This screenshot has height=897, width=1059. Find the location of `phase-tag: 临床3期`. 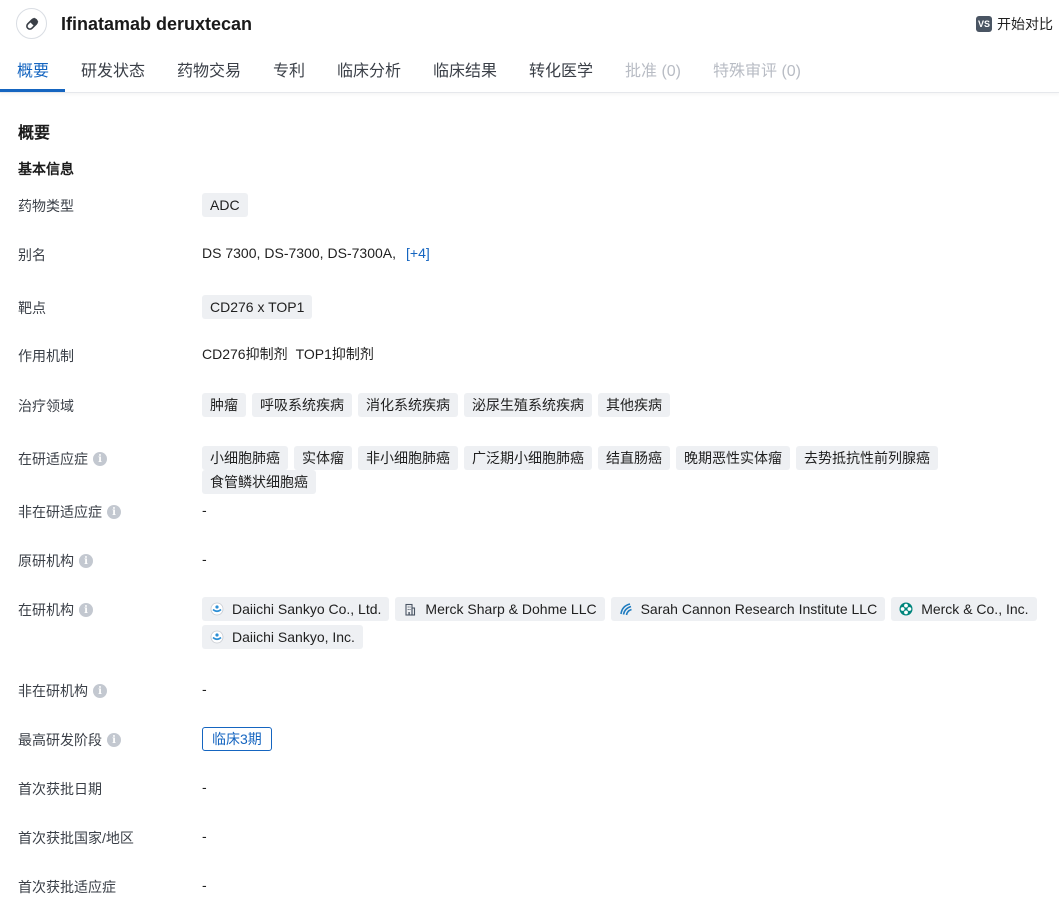

phase-tag: 临床3期 is located at coordinates (237, 739).